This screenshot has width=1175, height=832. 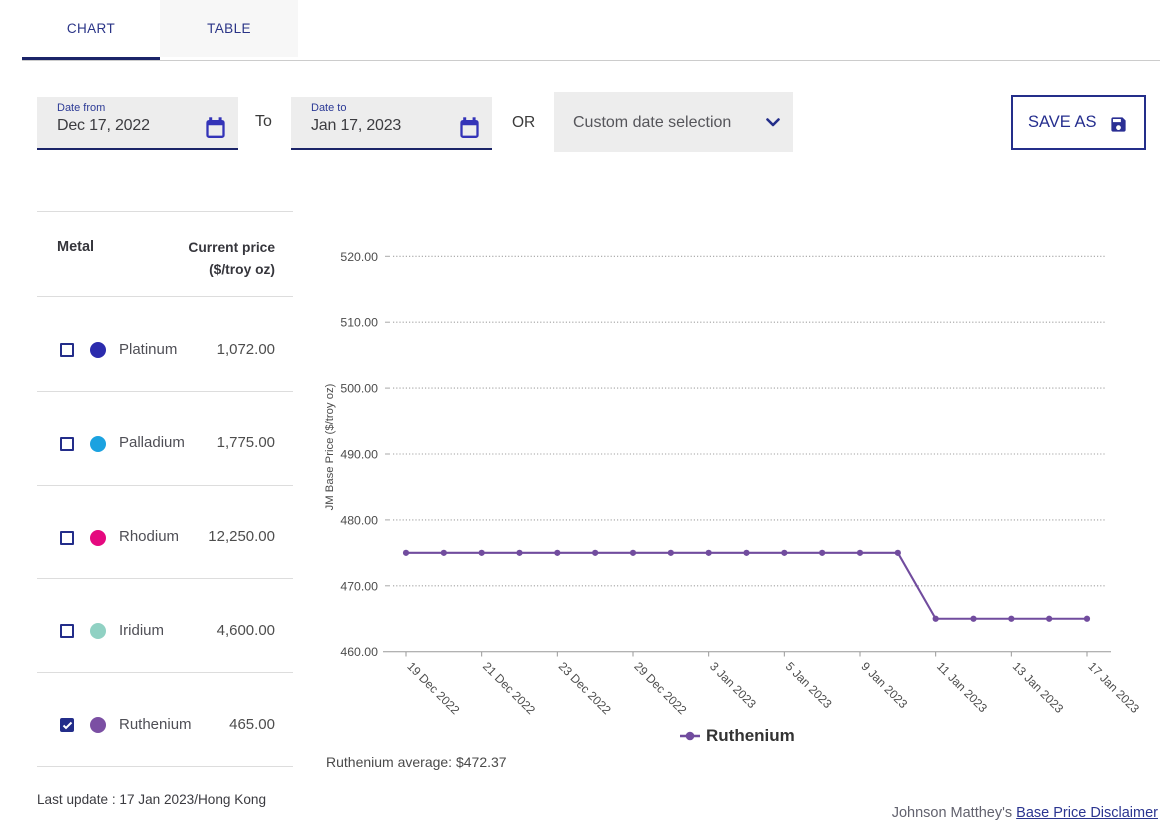 What do you see at coordinates (733, 685) in the screenshot?
I see `svg-text: 3 Jan 2023` at bounding box center [733, 685].